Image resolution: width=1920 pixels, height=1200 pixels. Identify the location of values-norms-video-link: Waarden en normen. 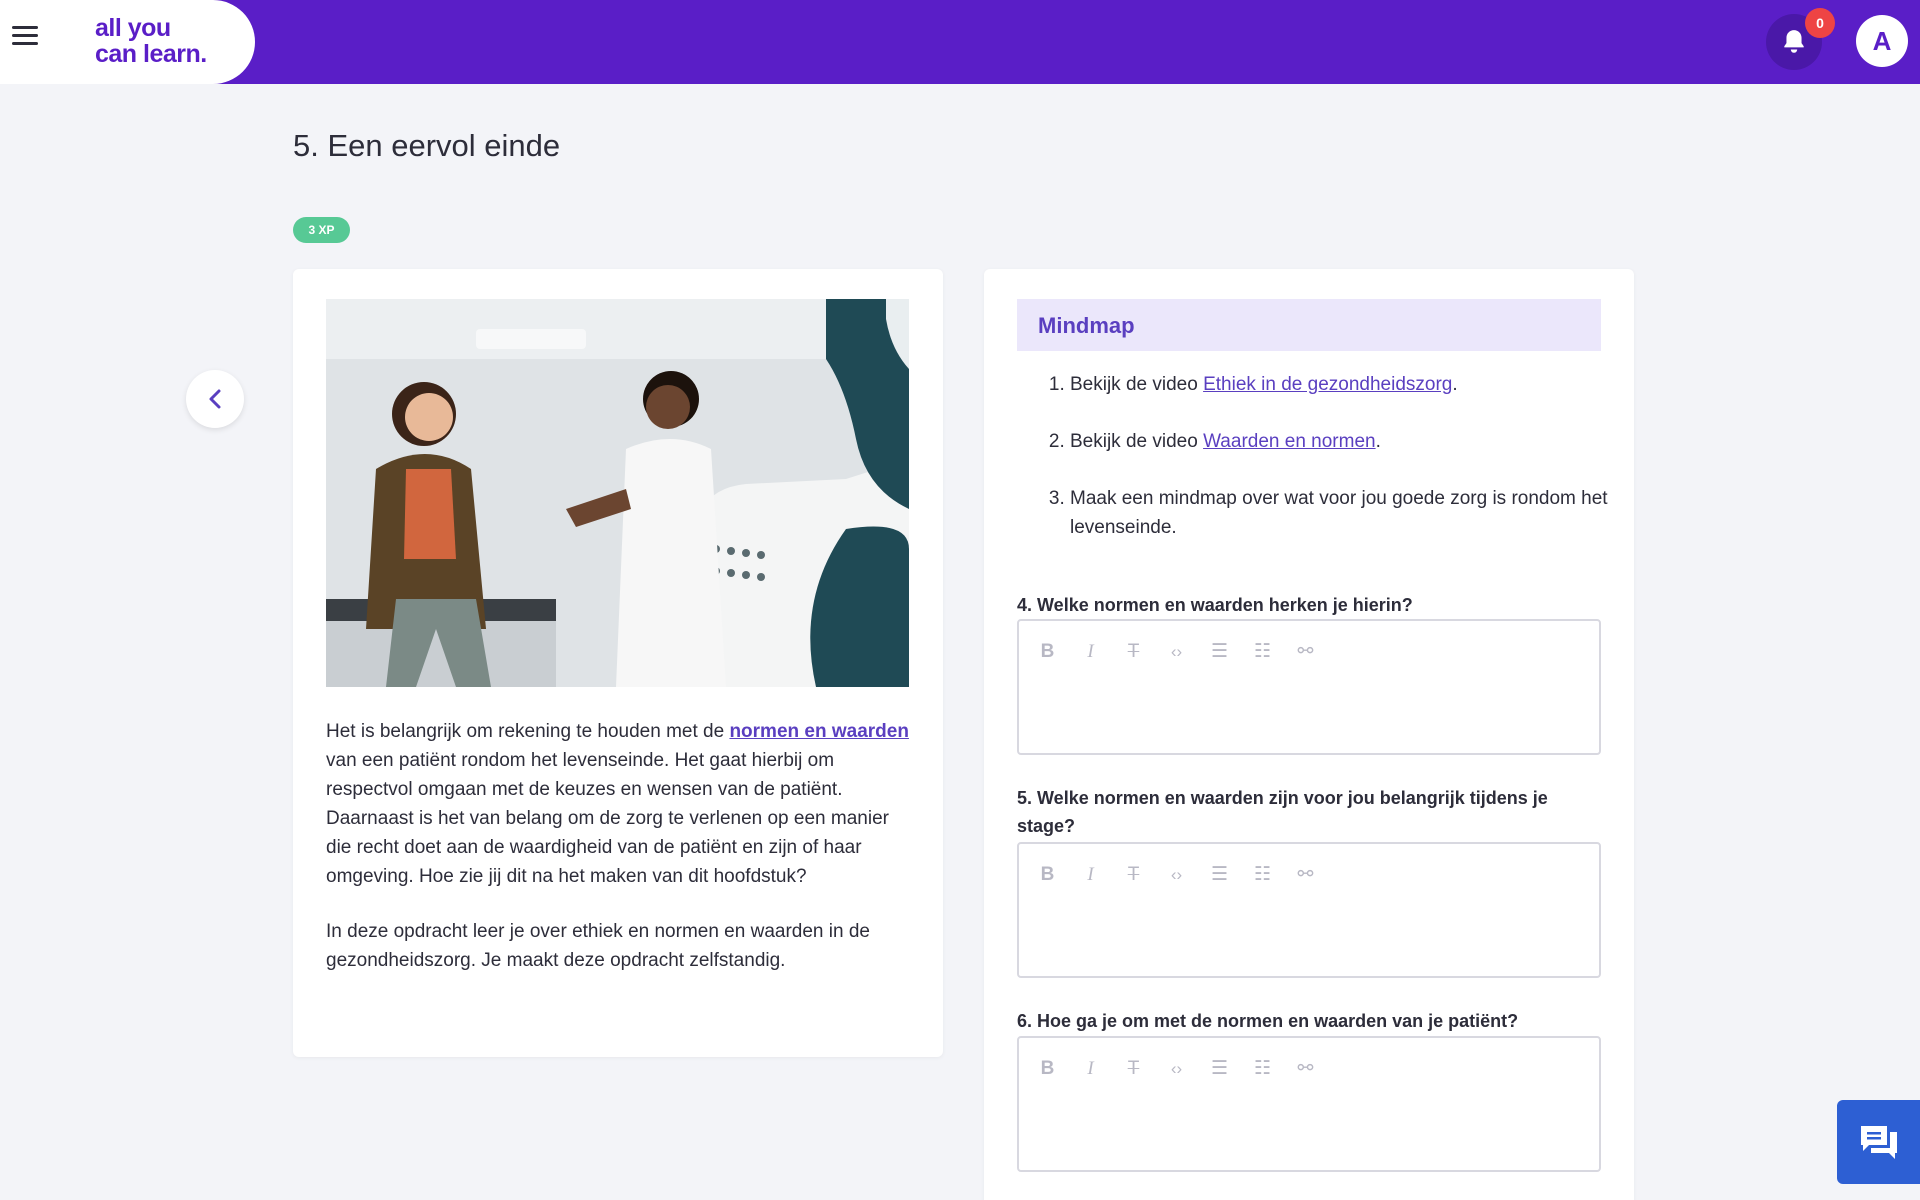
(1289, 441).